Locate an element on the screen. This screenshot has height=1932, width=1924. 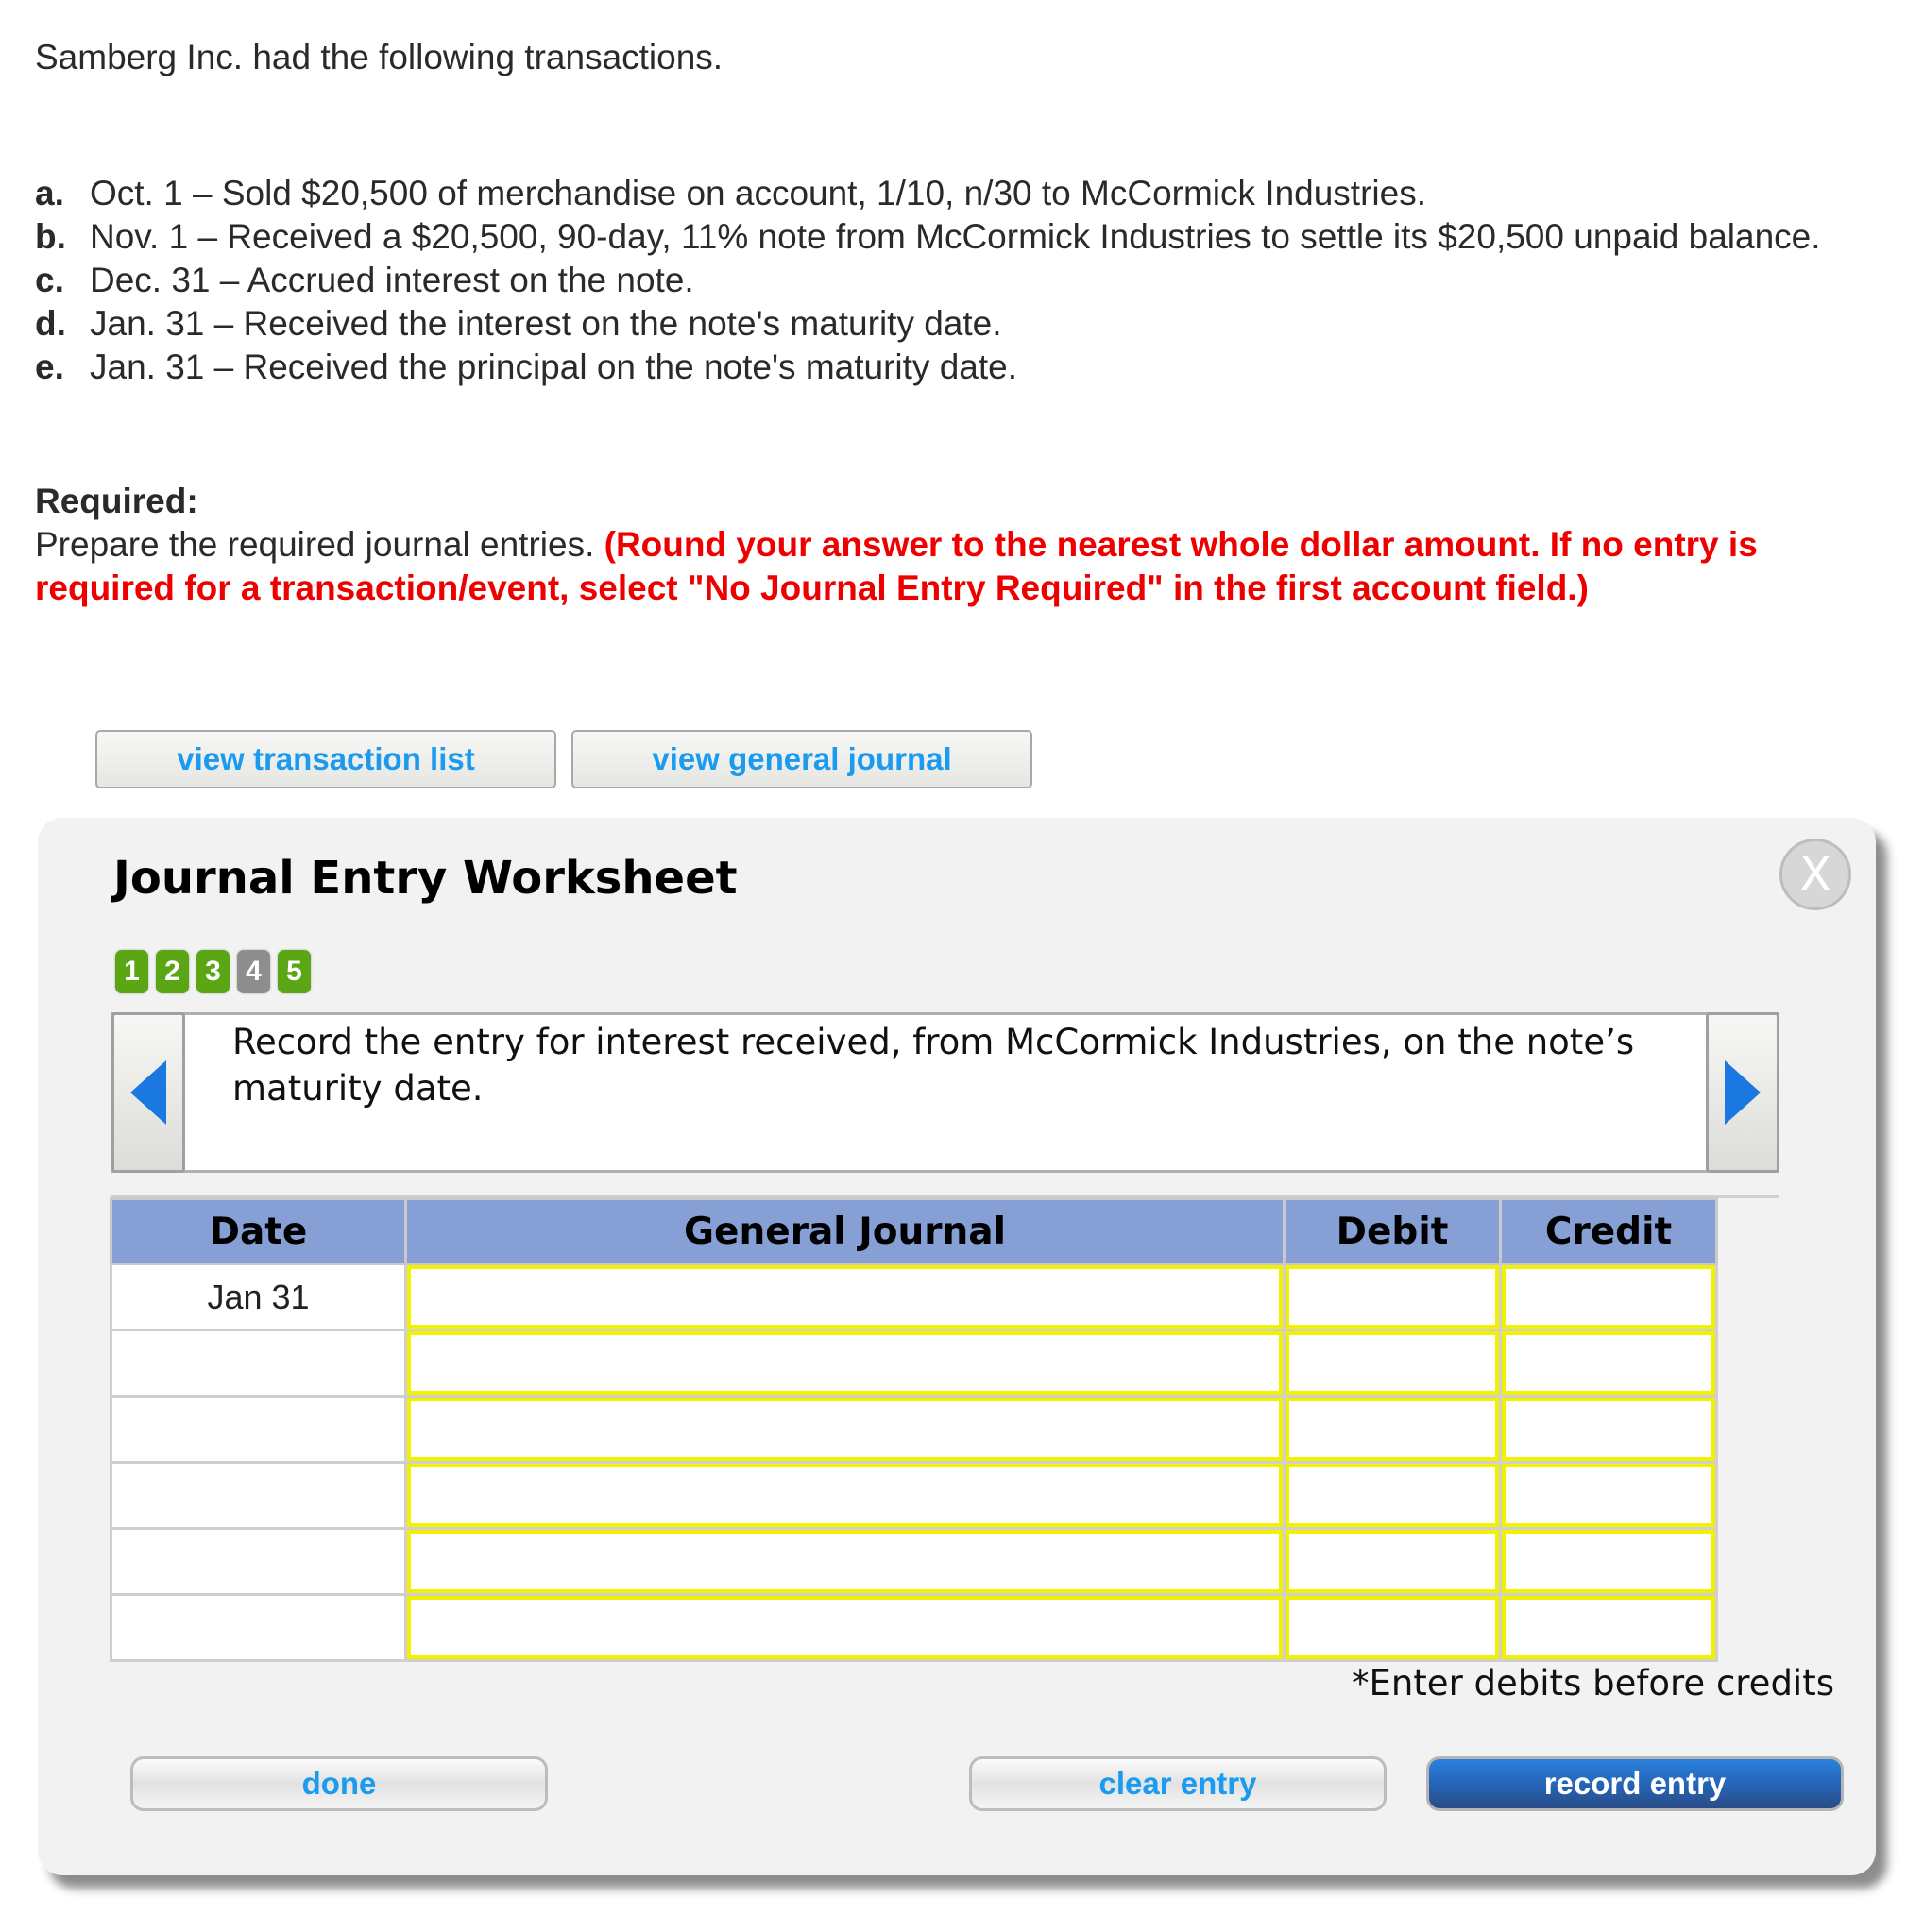
step-1: 1 is located at coordinates (131, 971).